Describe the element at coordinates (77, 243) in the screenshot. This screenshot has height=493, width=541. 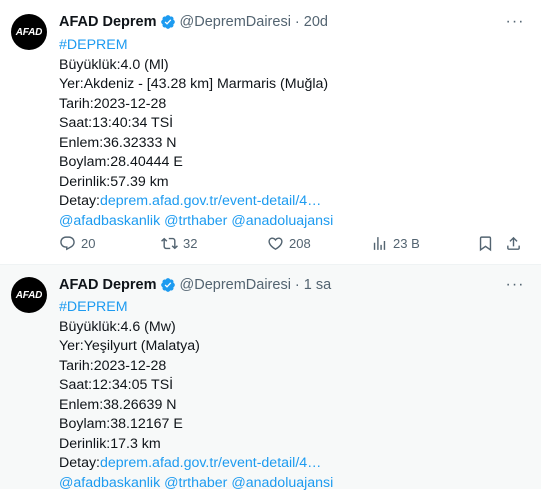
I see `reply-button: 20` at that location.